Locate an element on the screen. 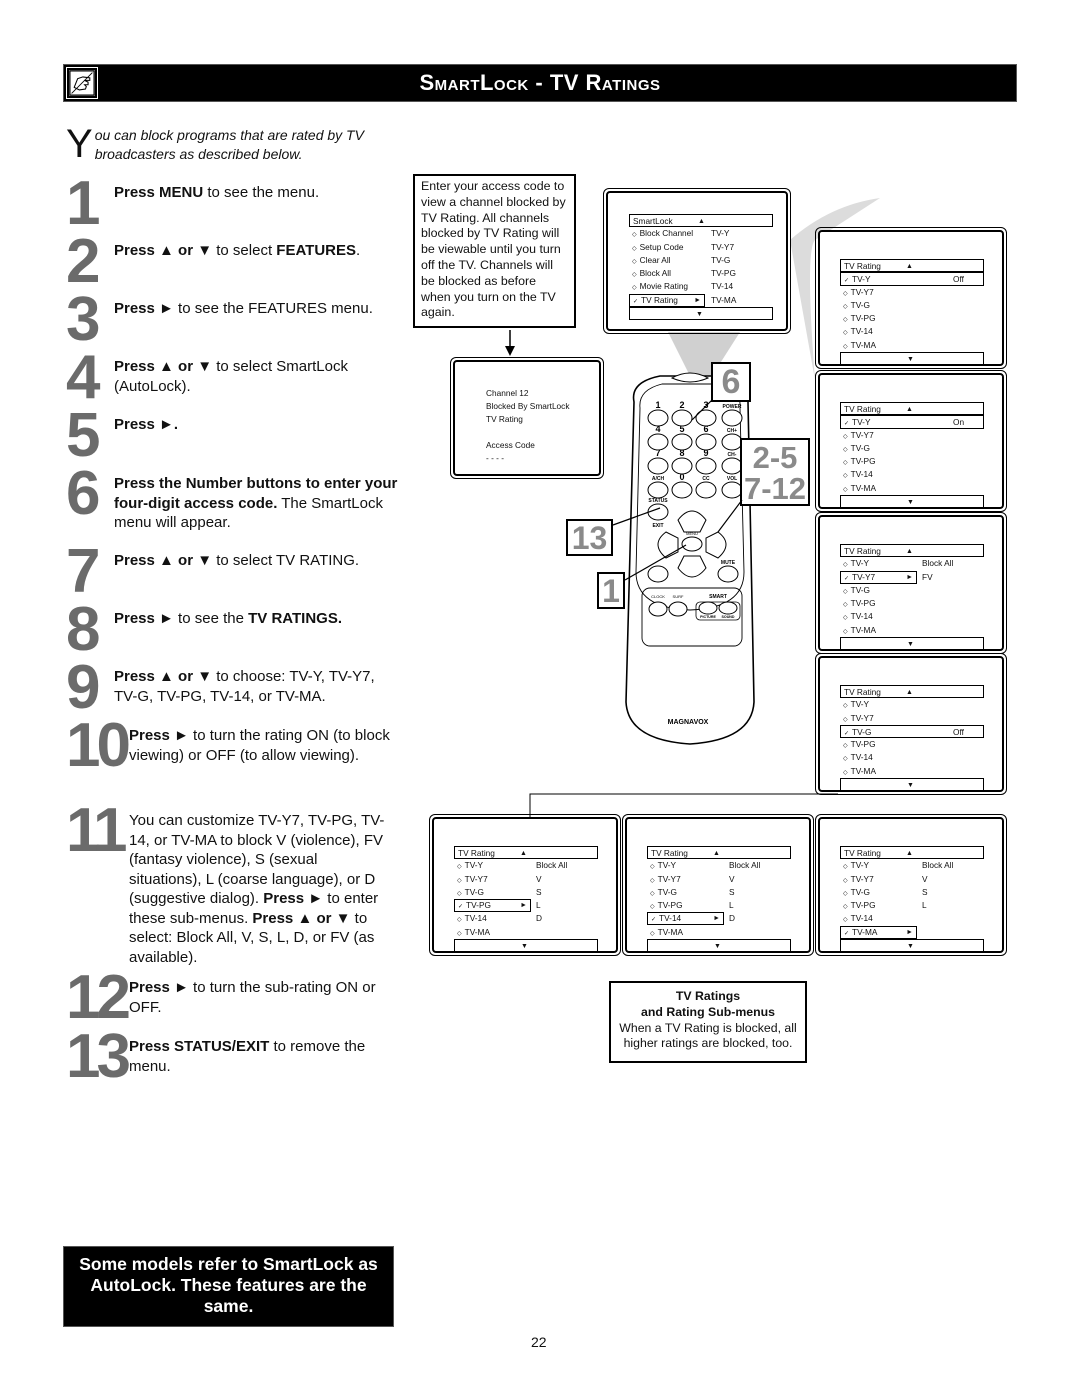 This screenshot has height=1397, width=1080. rating-value: Block All is located at coordinates (745, 865).